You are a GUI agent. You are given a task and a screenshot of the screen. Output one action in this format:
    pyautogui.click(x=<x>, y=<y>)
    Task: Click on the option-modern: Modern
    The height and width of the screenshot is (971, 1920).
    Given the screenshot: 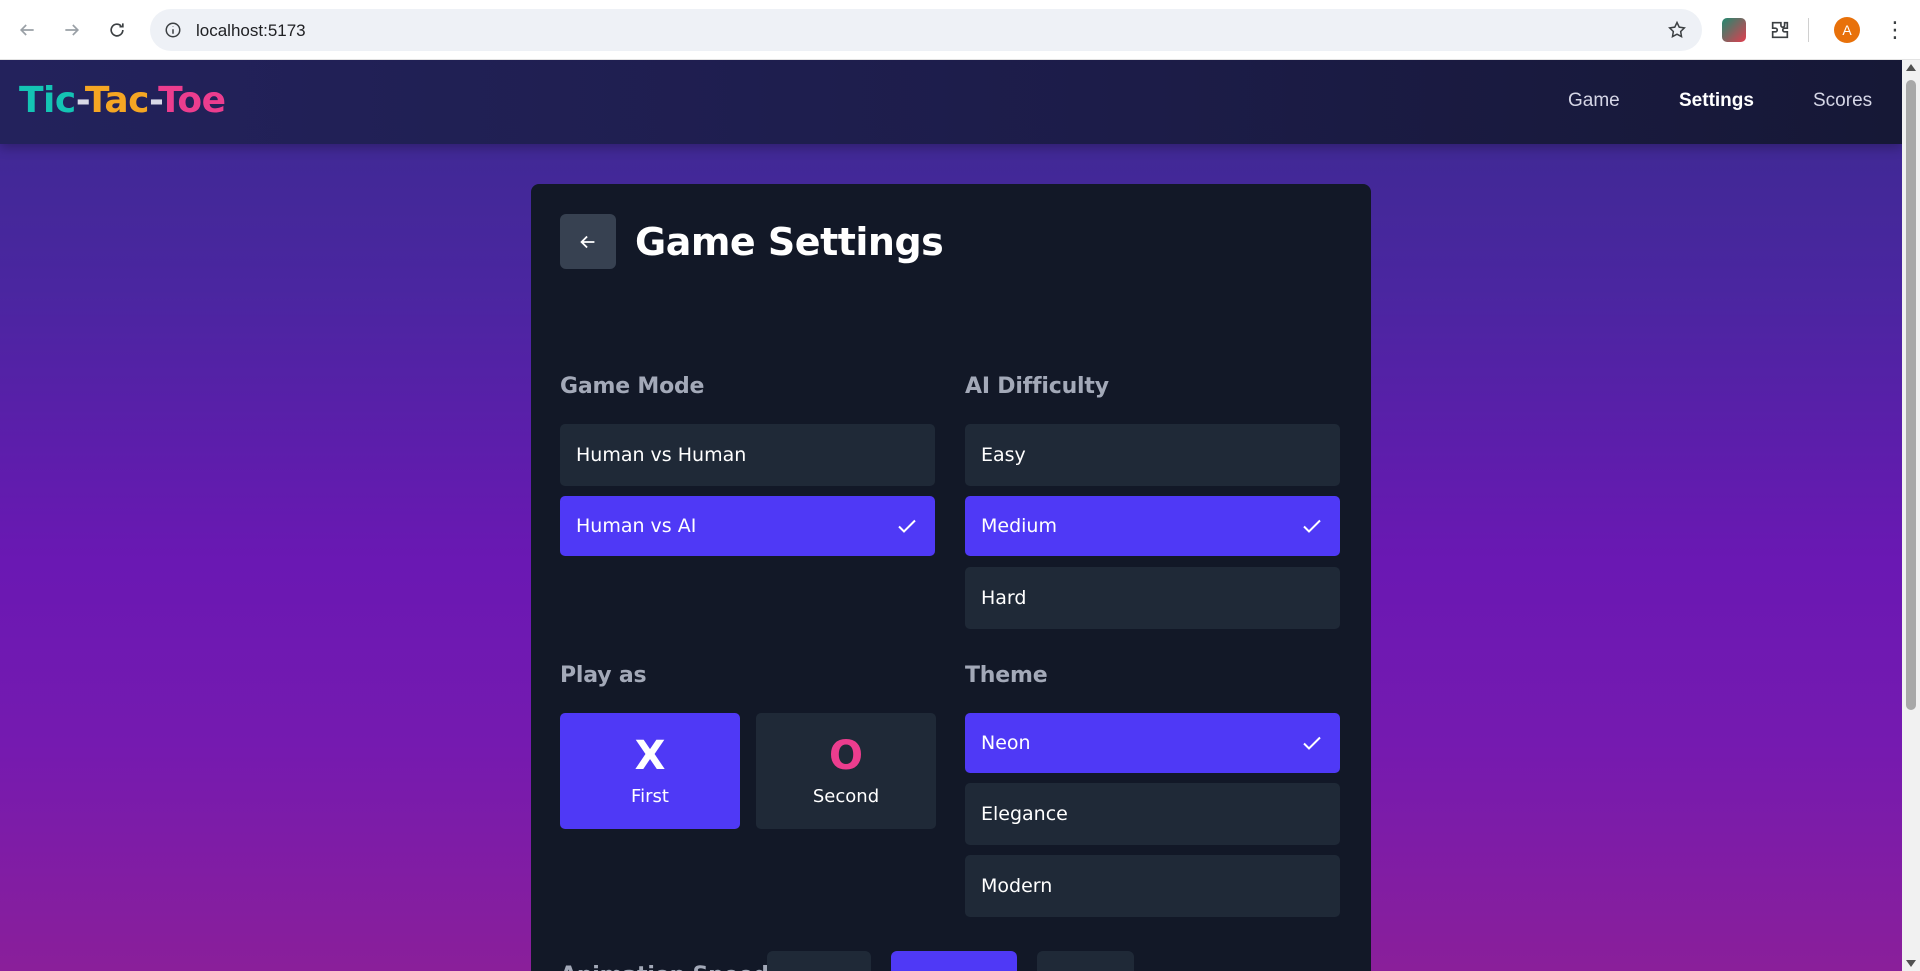 What is the action you would take?
    pyautogui.click(x=1152, y=886)
    